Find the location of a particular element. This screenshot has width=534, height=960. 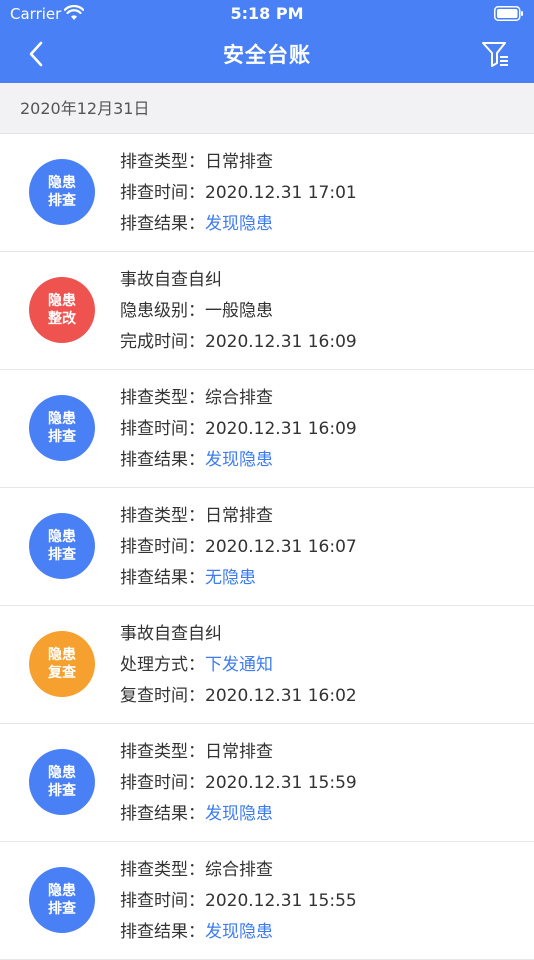

record-line: 排查时间：2020.12.31 15:55 is located at coordinates (238, 901).